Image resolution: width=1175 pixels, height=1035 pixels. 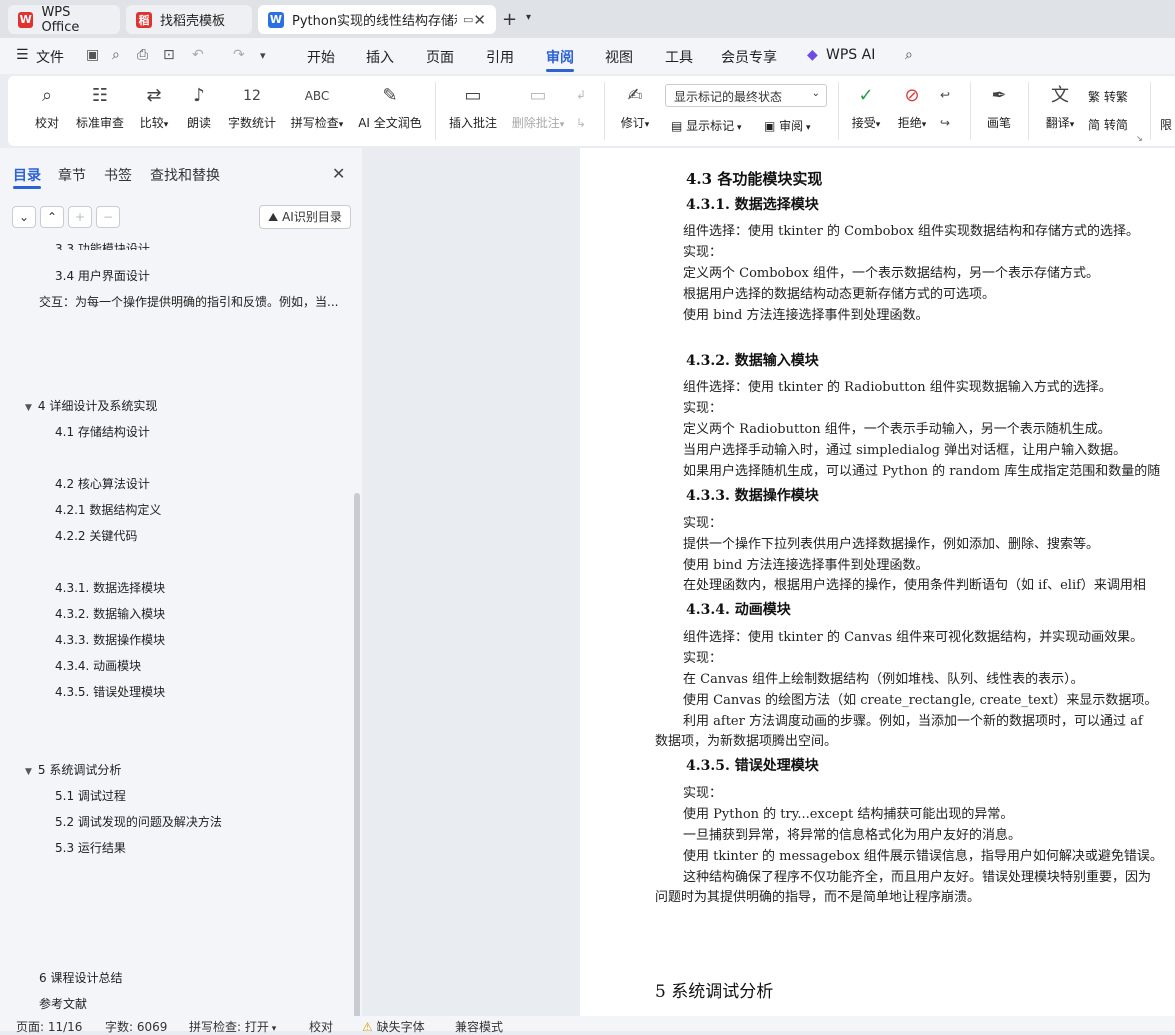 I want to click on menu-file: 文件, so click(x=50, y=57).